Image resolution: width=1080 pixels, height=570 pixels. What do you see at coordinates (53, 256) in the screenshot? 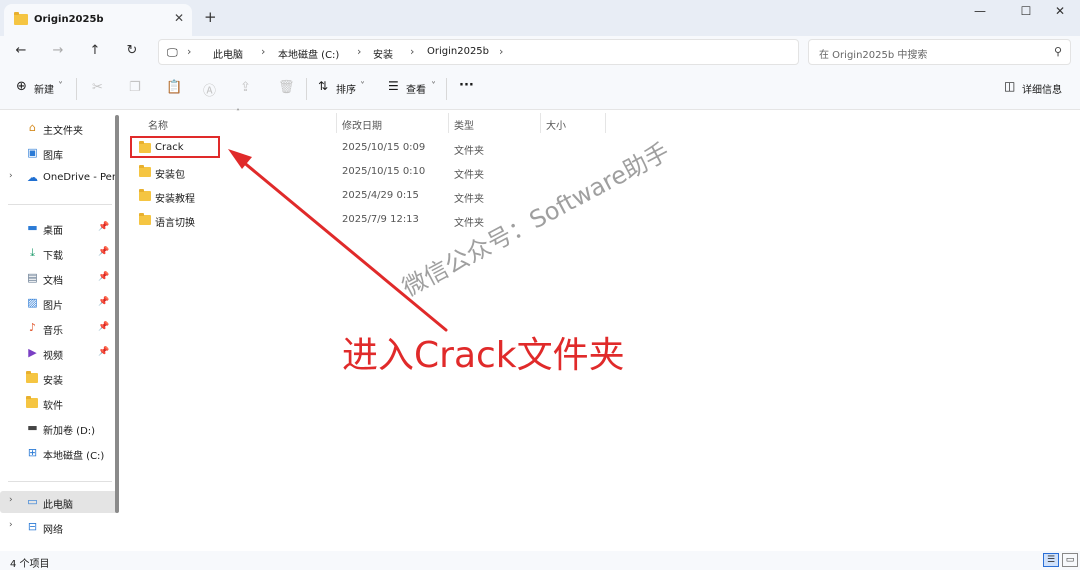
I see `sidebar-item-label: 下载` at bounding box center [53, 256].